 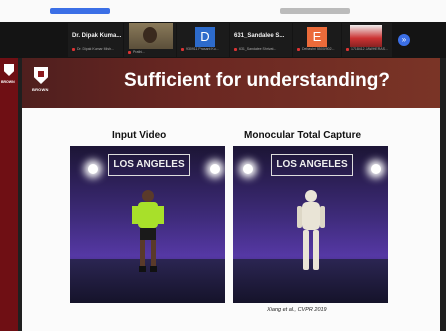 What do you see at coordinates (139, 135) in the screenshot?
I see `left-caption: Input Video` at bounding box center [139, 135].